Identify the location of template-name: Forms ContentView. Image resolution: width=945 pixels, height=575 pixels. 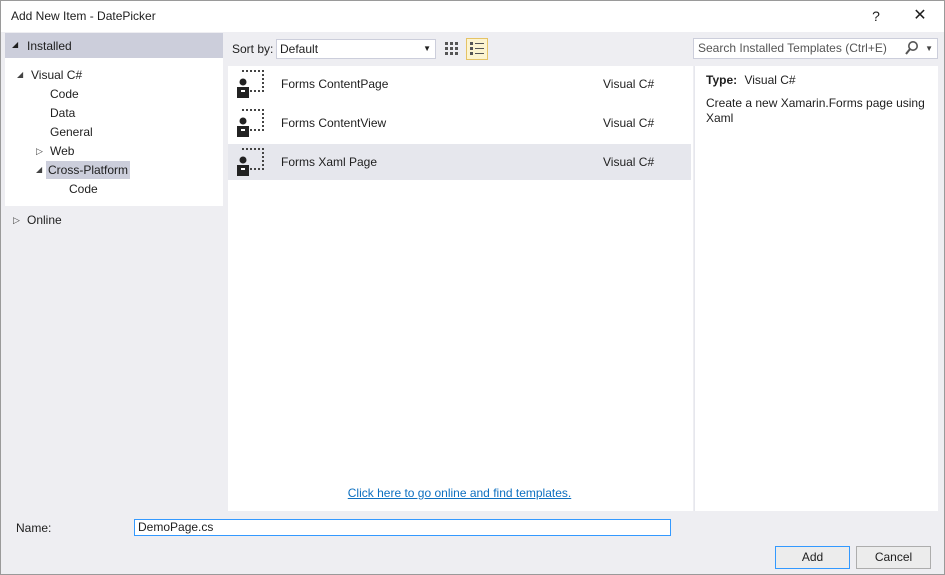
(334, 123).